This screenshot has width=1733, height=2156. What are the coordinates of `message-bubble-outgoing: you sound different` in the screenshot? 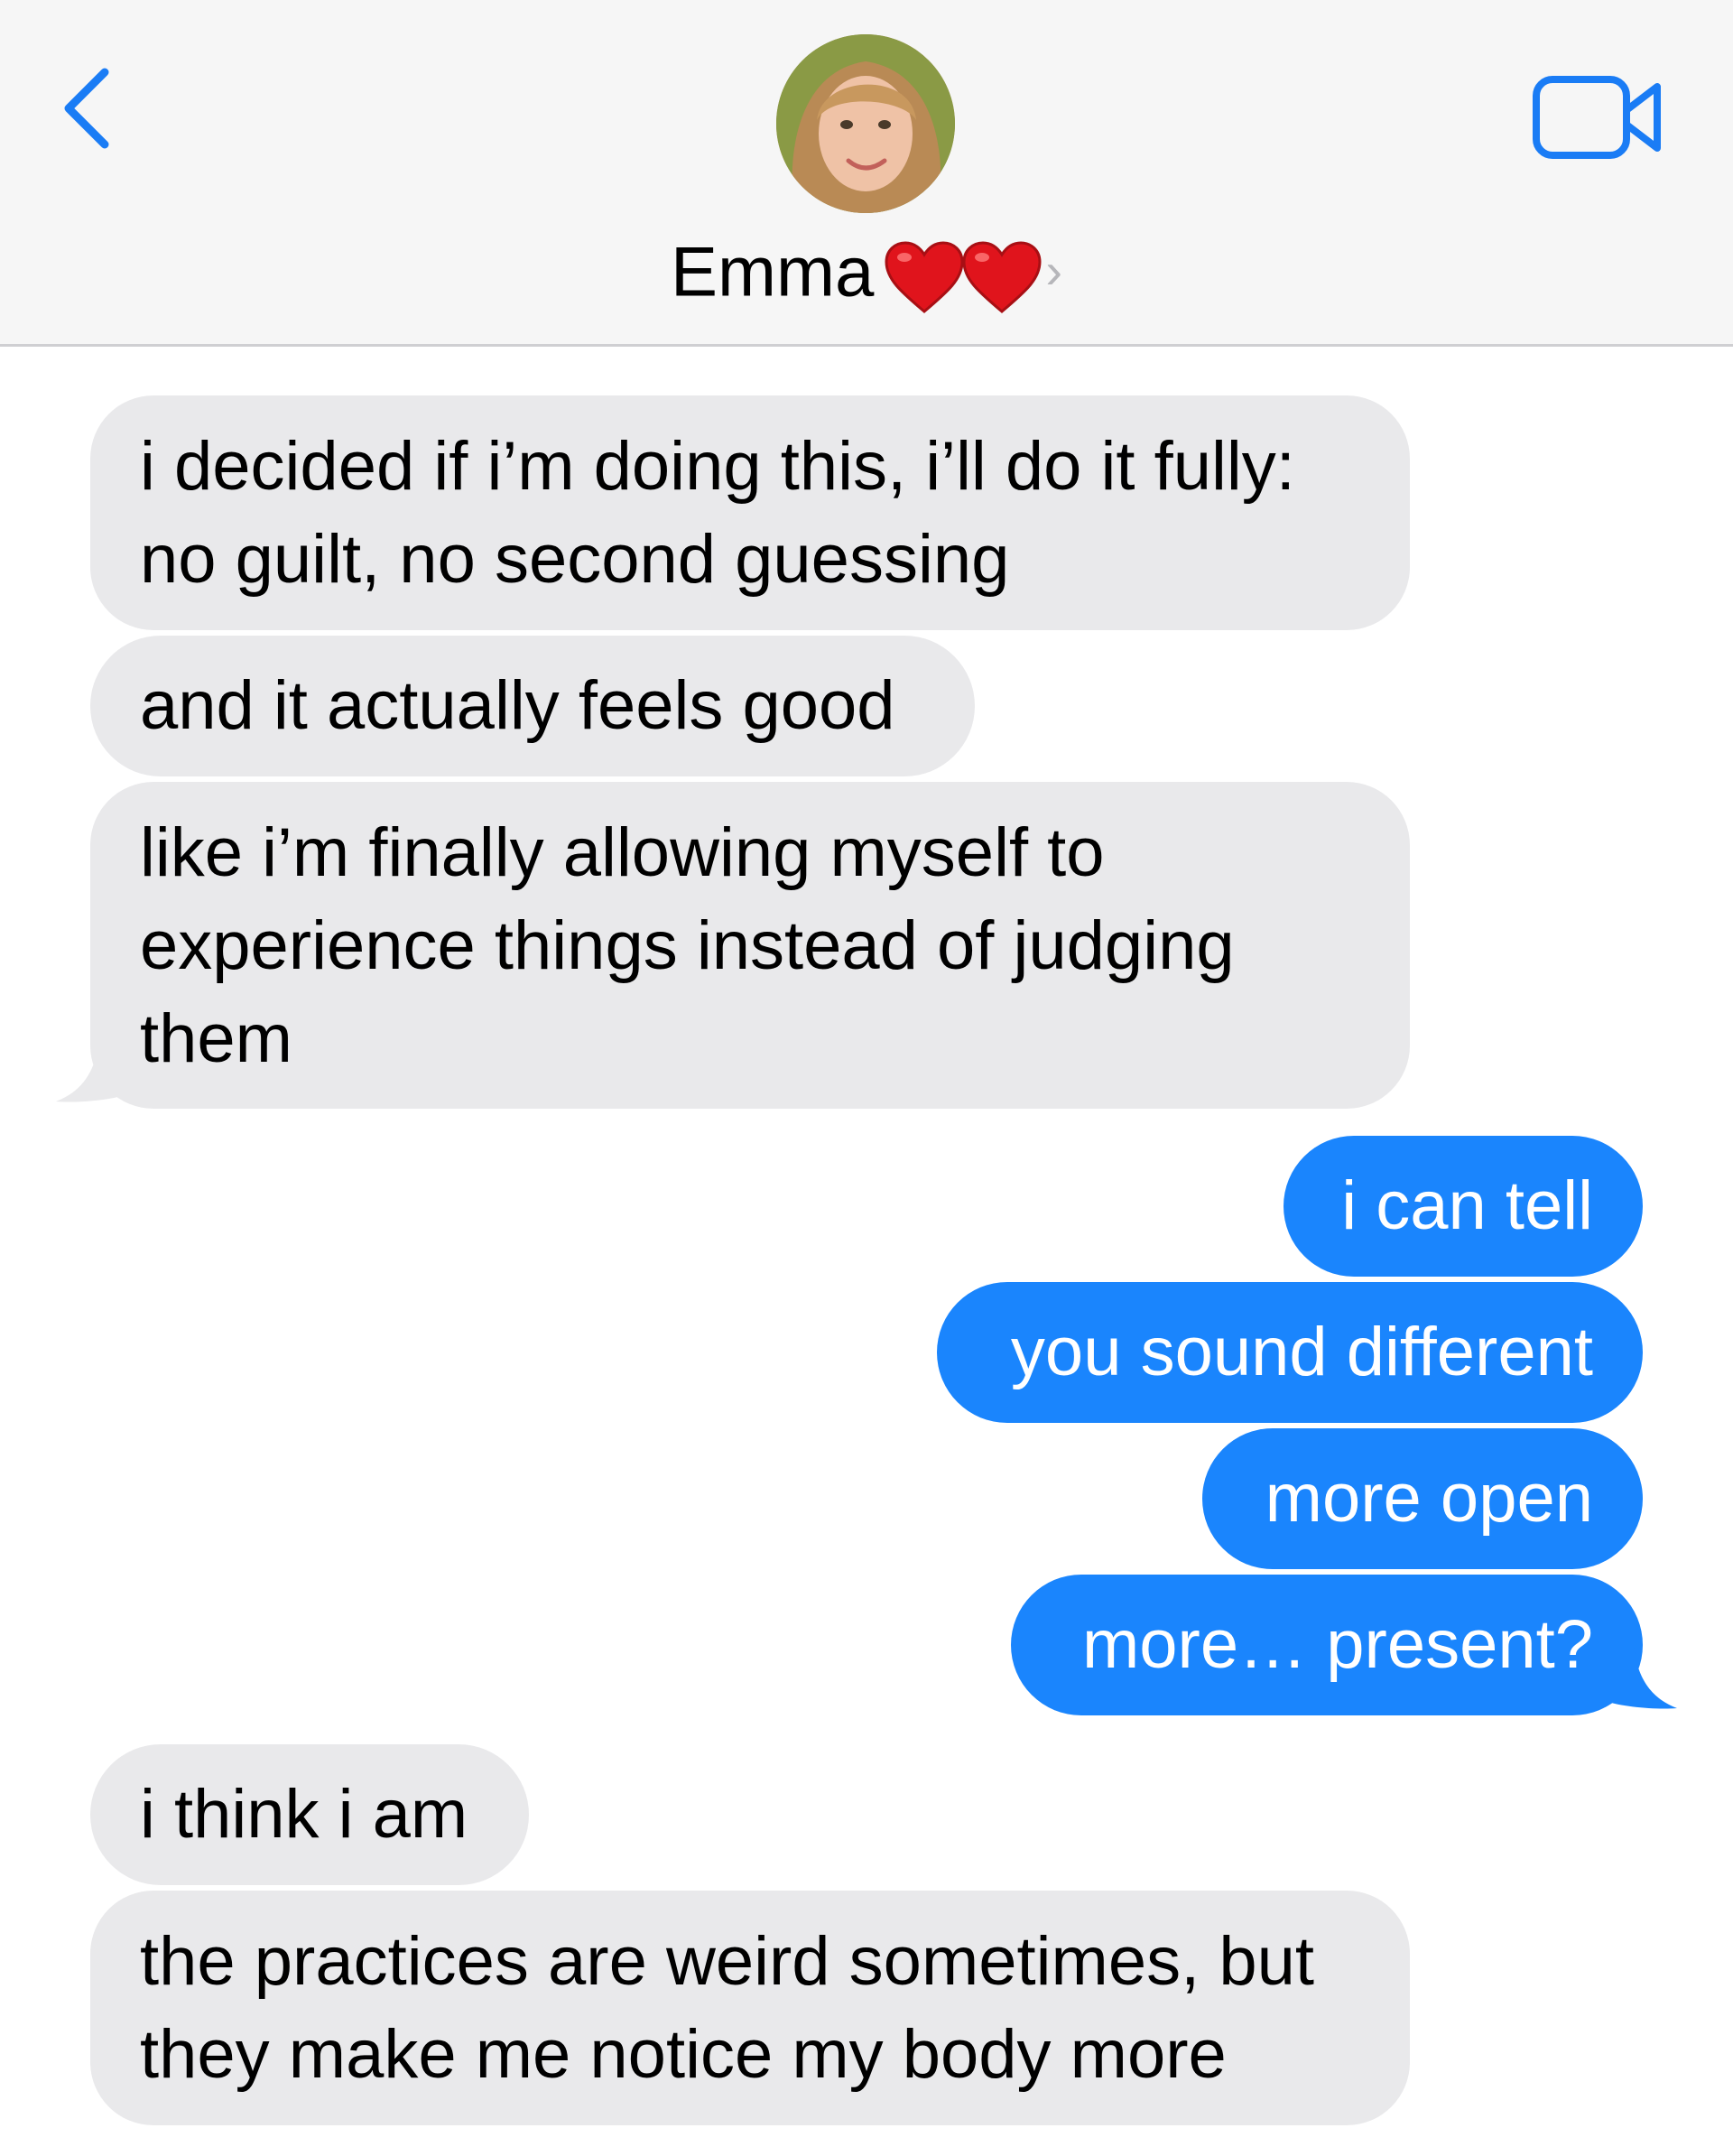 It's located at (1290, 1352).